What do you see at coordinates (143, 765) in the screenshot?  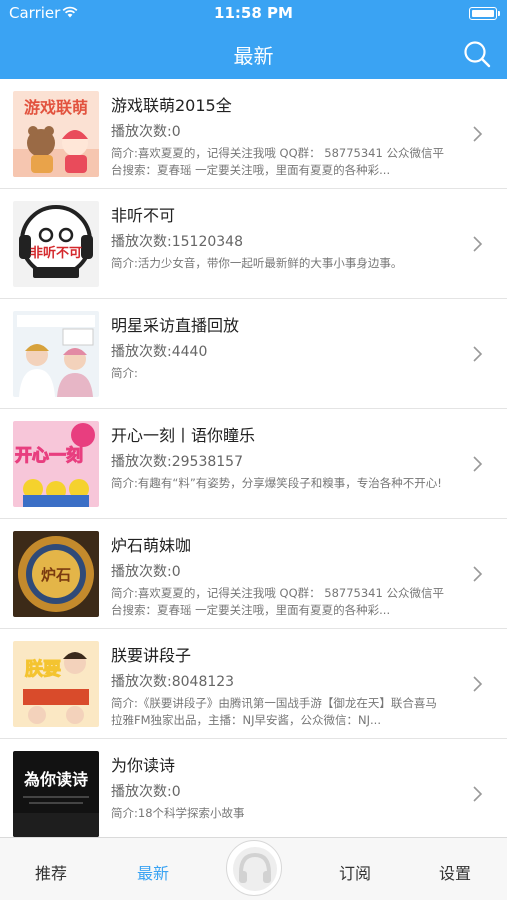 I see `album-title: 为你读诗` at bounding box center [143, 765].